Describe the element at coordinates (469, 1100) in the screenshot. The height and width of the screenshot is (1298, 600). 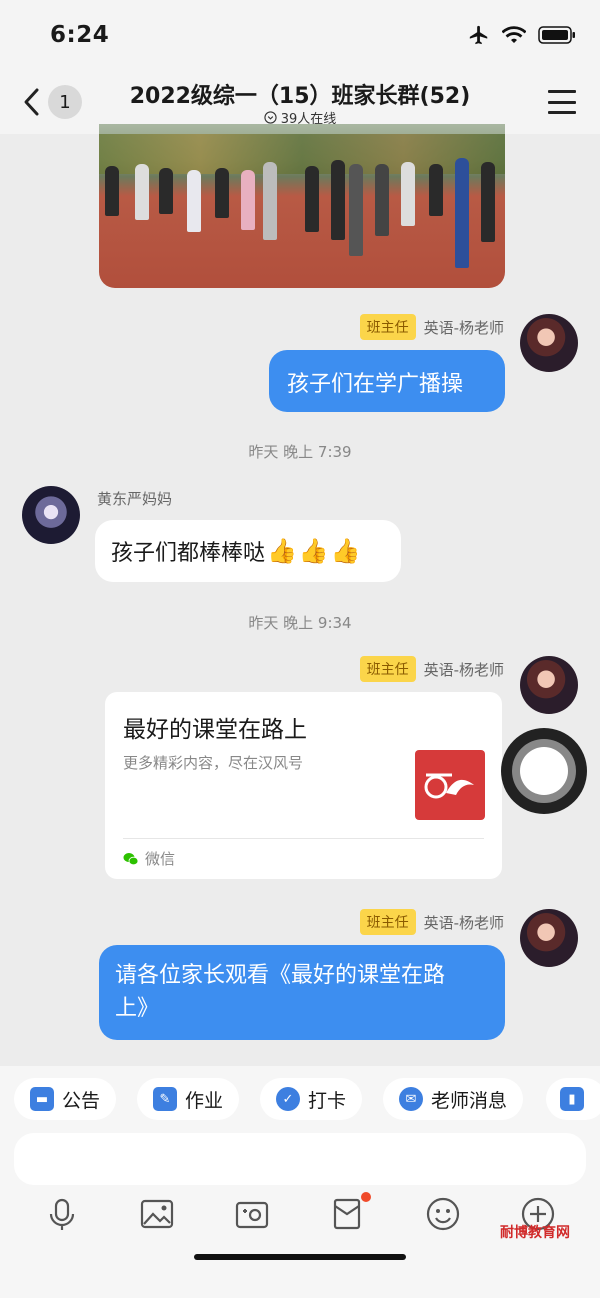
I see `quick-action-label: 老师消息` at that location.